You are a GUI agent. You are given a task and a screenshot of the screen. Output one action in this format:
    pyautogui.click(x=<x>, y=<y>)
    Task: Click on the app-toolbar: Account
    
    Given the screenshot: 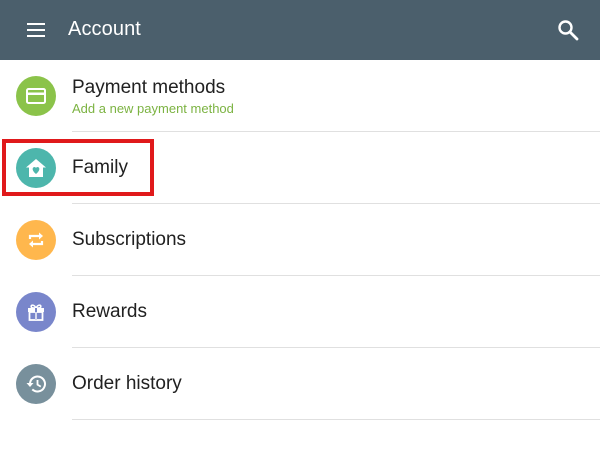 What is the action you would take?
    pyautogui.click(x=300, y=30)
    